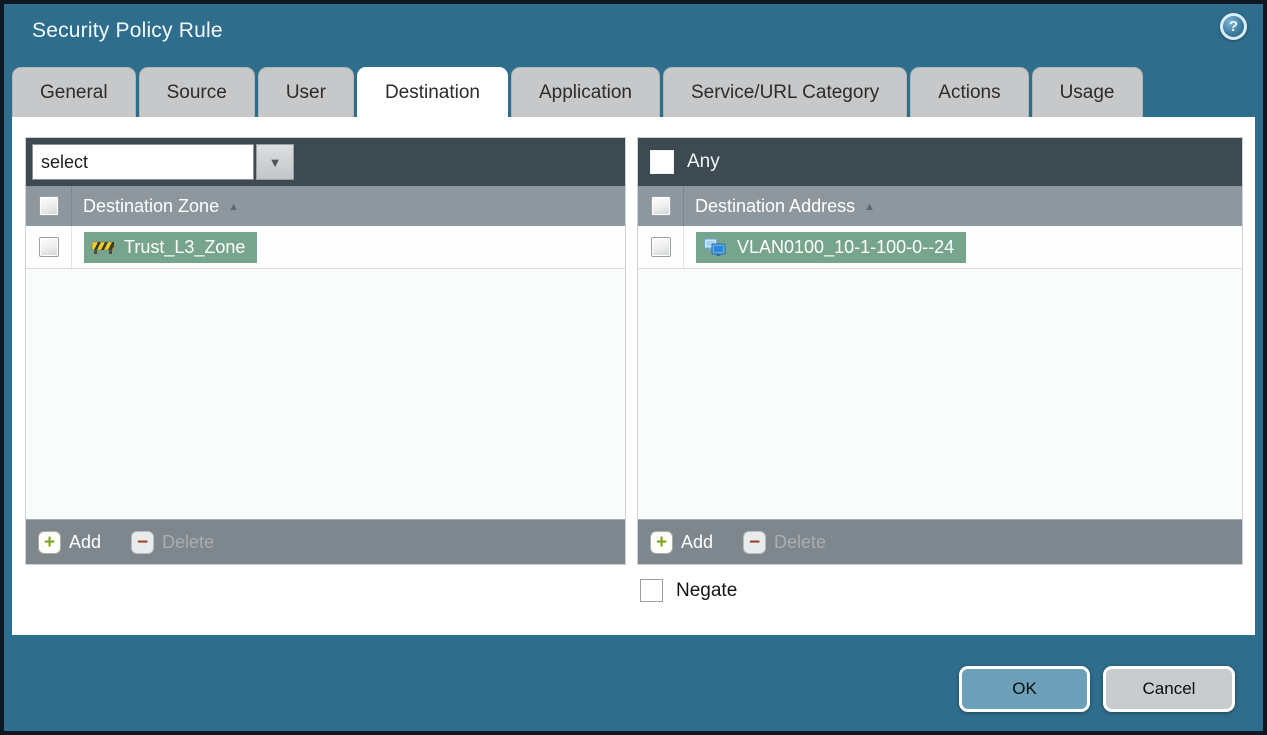 Image resolution: width=1267 pixels, height=735 pixels. I want to click on address-row-check-cell, so click(661, 247).